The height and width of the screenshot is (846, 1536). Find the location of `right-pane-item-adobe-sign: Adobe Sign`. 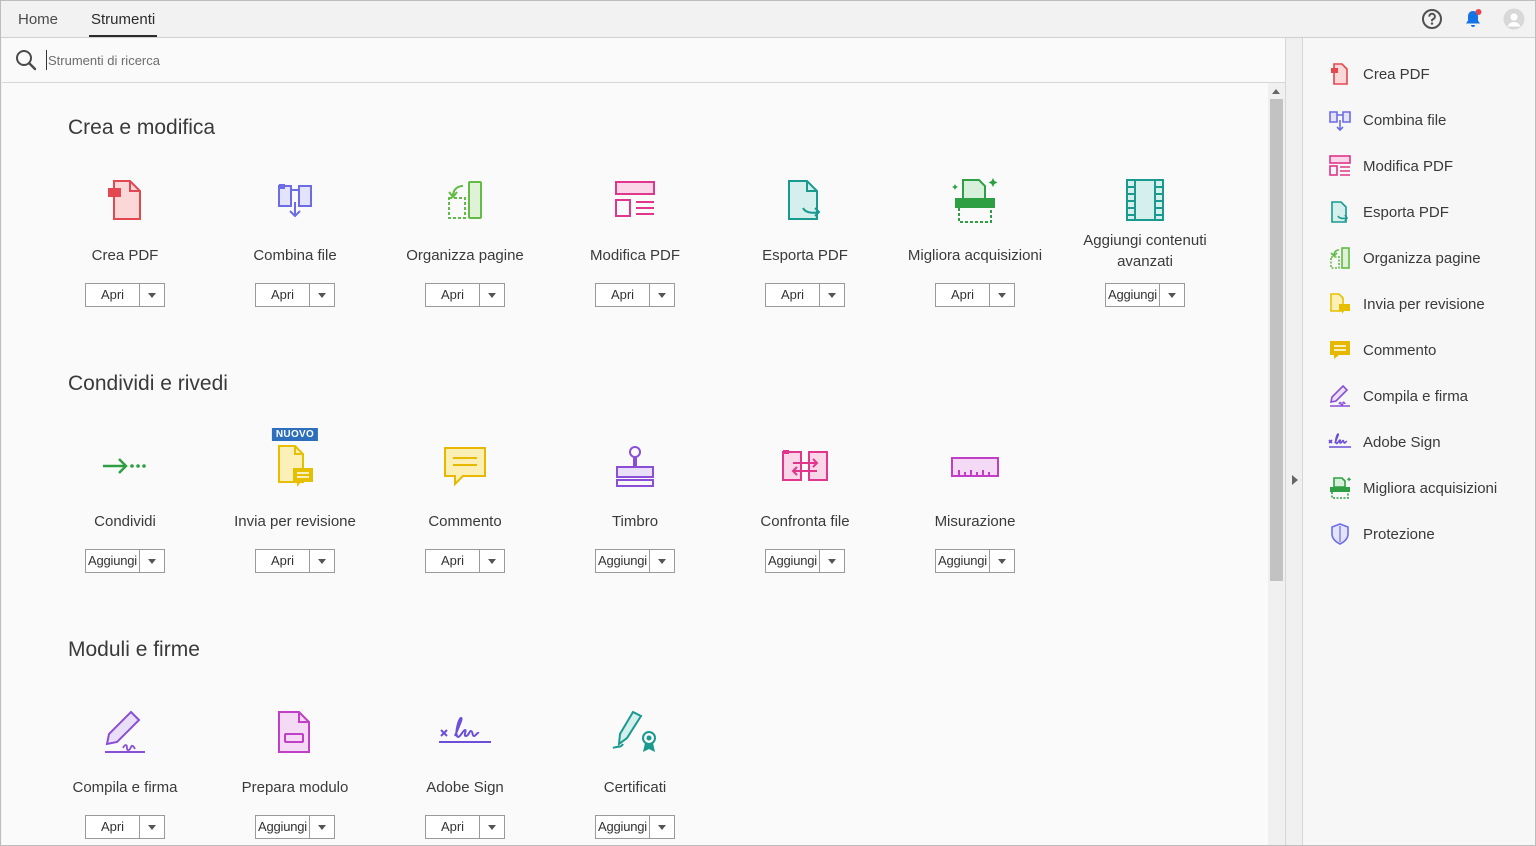

right-pane-item-adobe-sign: Adobe Sign is located at coordinates (1427, 442).